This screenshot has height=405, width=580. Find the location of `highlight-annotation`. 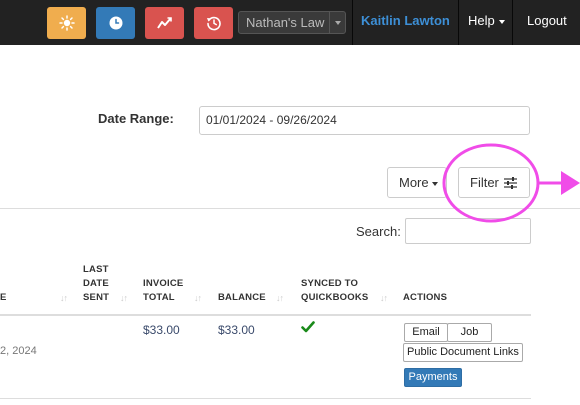

highlight-annotation is located at coordinates (511, 183).